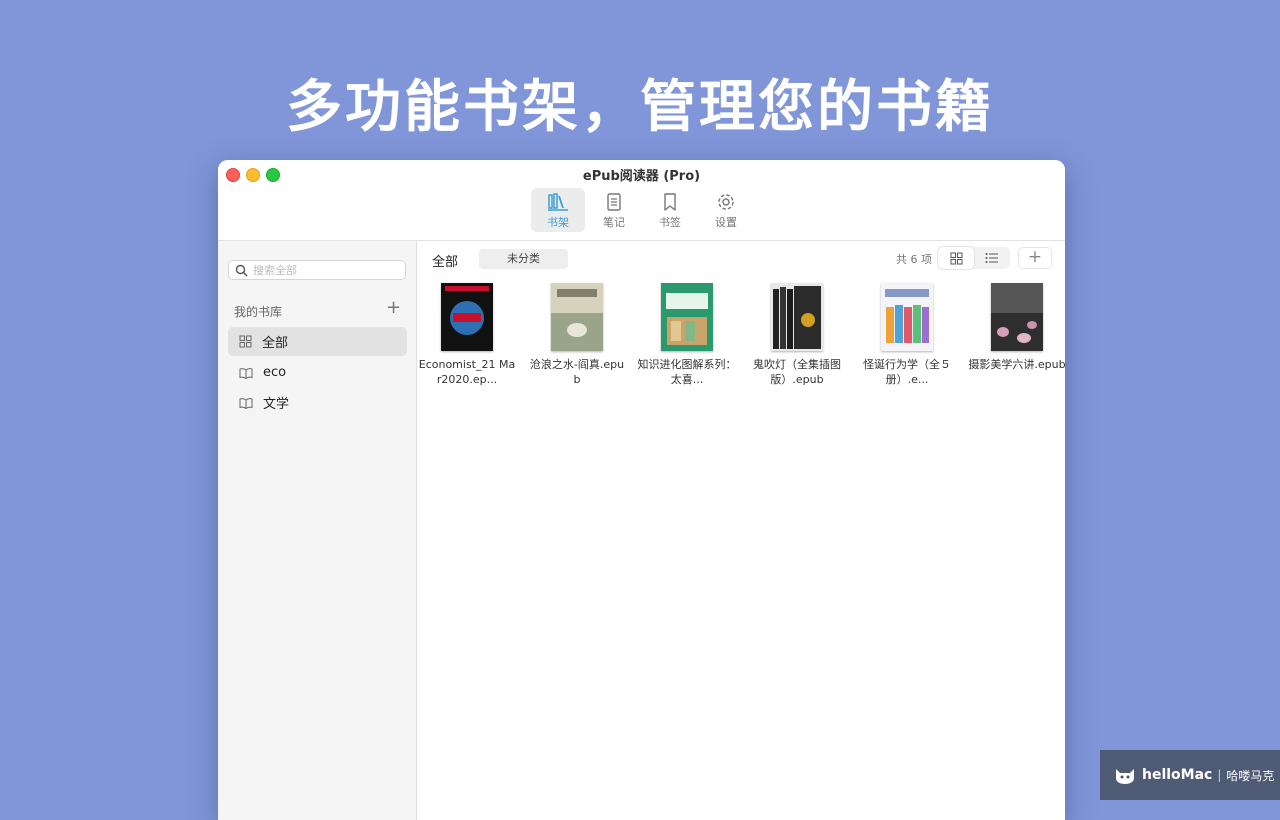  I want to click on sidebar-item-label: 文学, so click(276, 404).